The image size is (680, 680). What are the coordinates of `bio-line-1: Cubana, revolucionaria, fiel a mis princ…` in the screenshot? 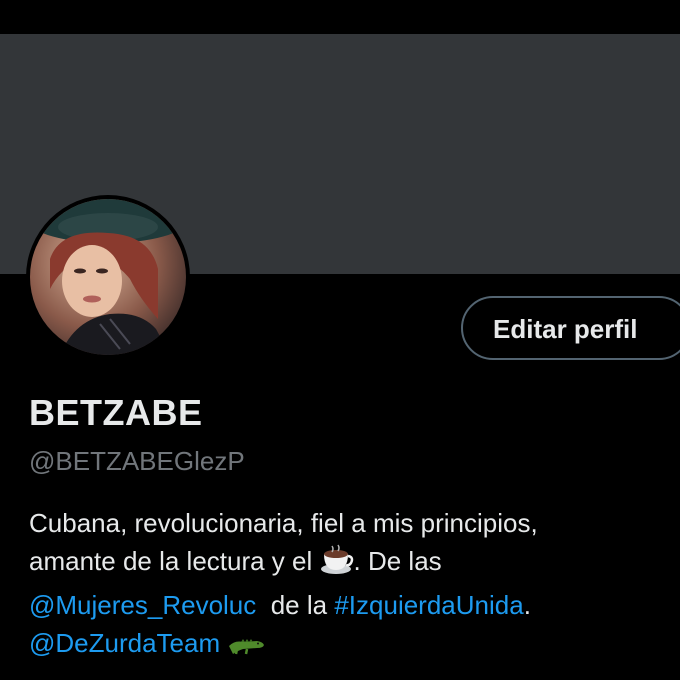 It's located at (283, 523).